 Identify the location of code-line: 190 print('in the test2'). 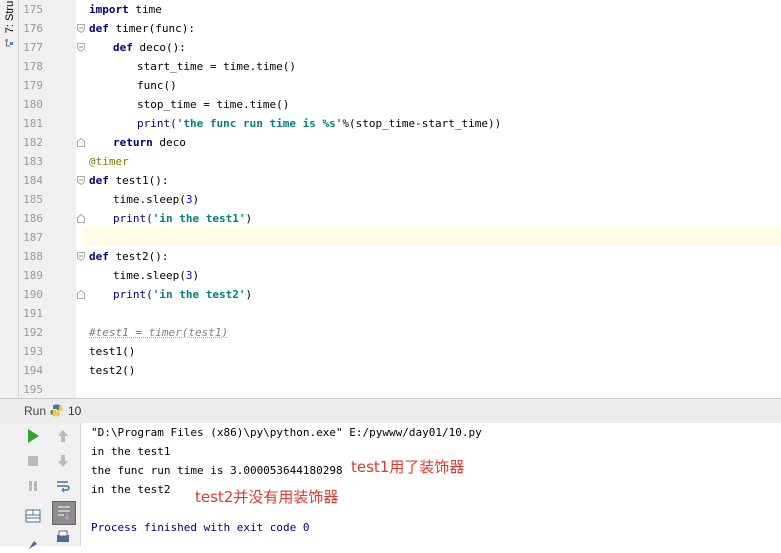
(390, 294).